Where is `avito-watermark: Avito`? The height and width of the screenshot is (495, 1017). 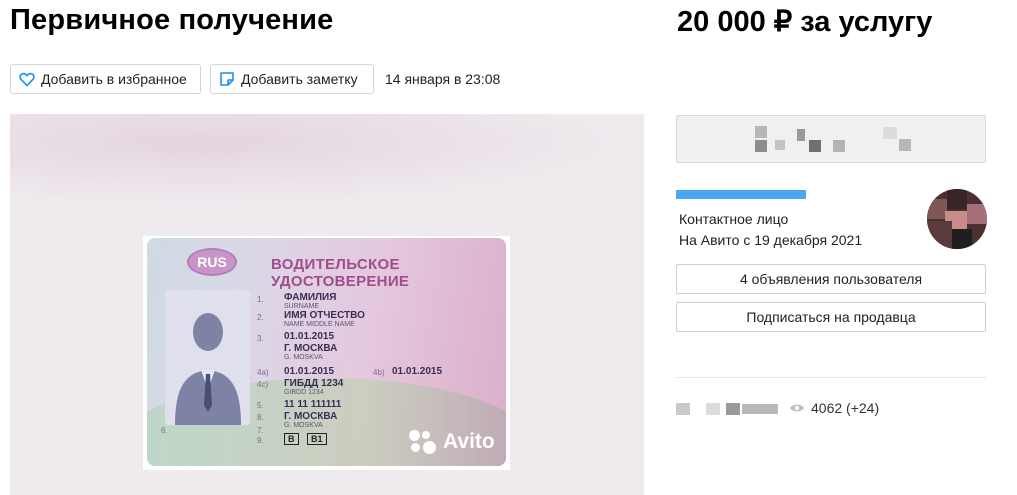
avito-watermark: Avito is located at coordinates (452, 442).